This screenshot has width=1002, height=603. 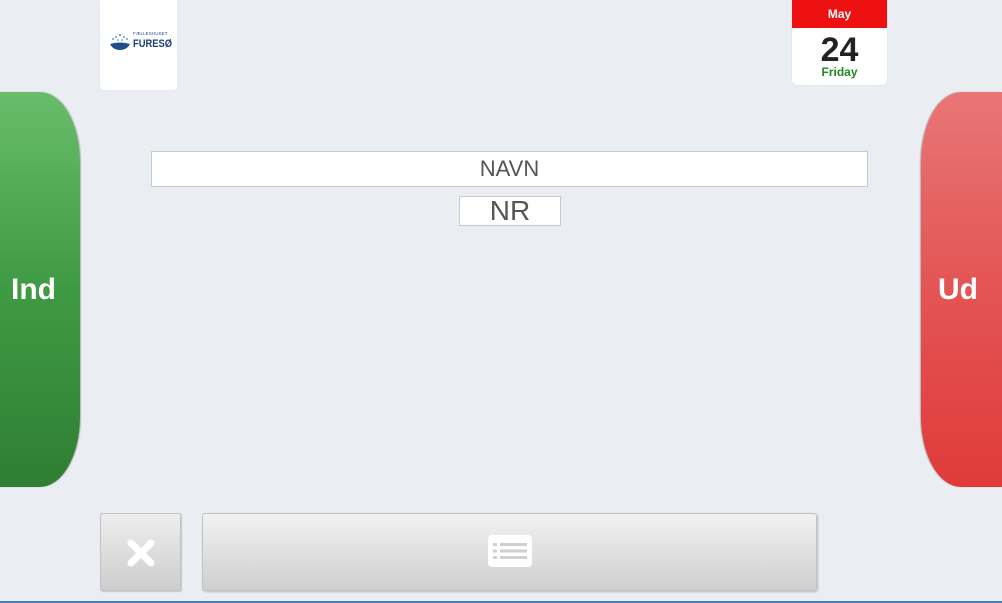 I want to click on check-in-button: Ind, so click(x=40, y=289).